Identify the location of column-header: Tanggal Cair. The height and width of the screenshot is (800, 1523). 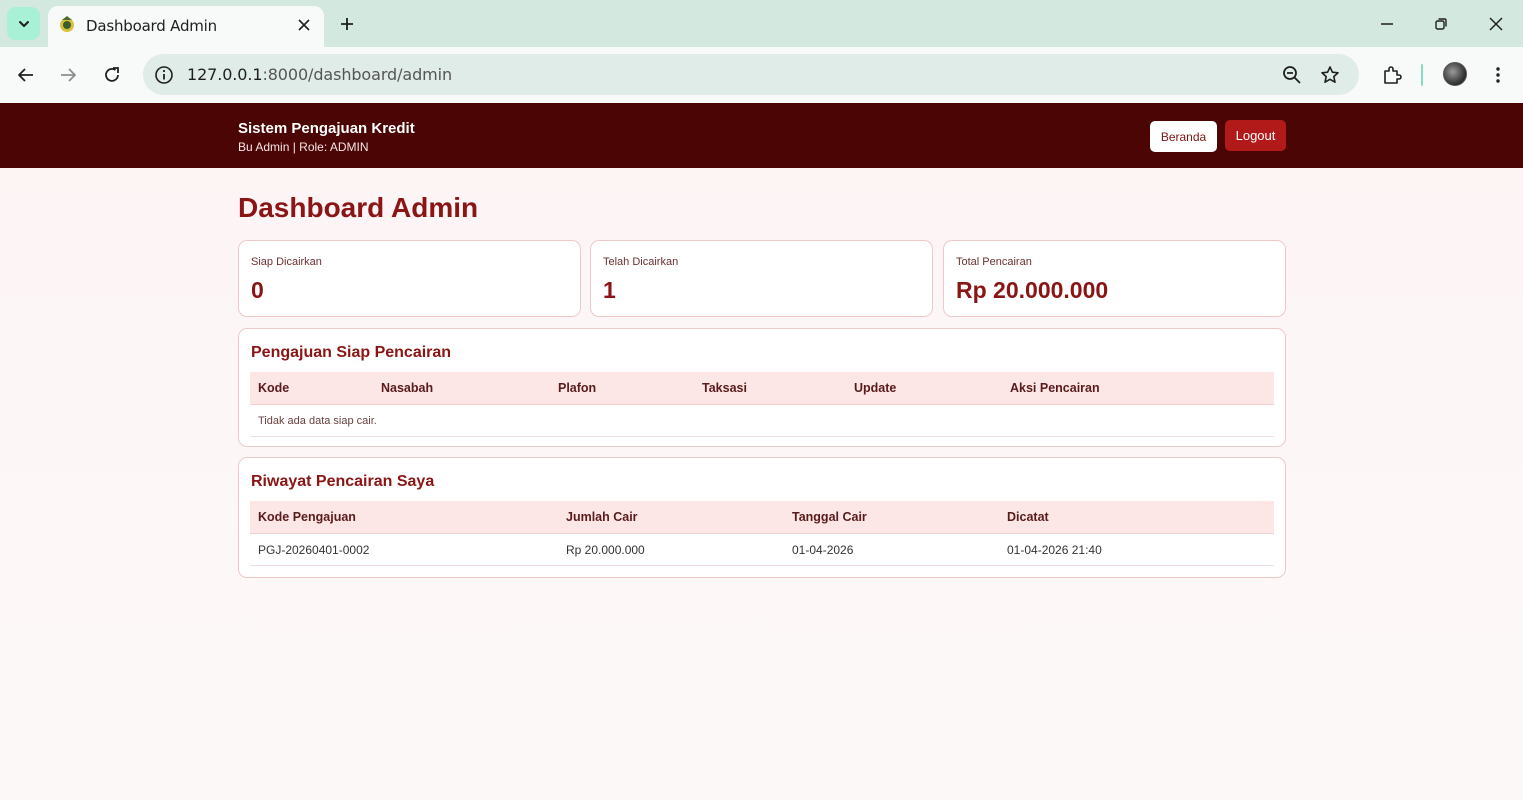
(829, 517).